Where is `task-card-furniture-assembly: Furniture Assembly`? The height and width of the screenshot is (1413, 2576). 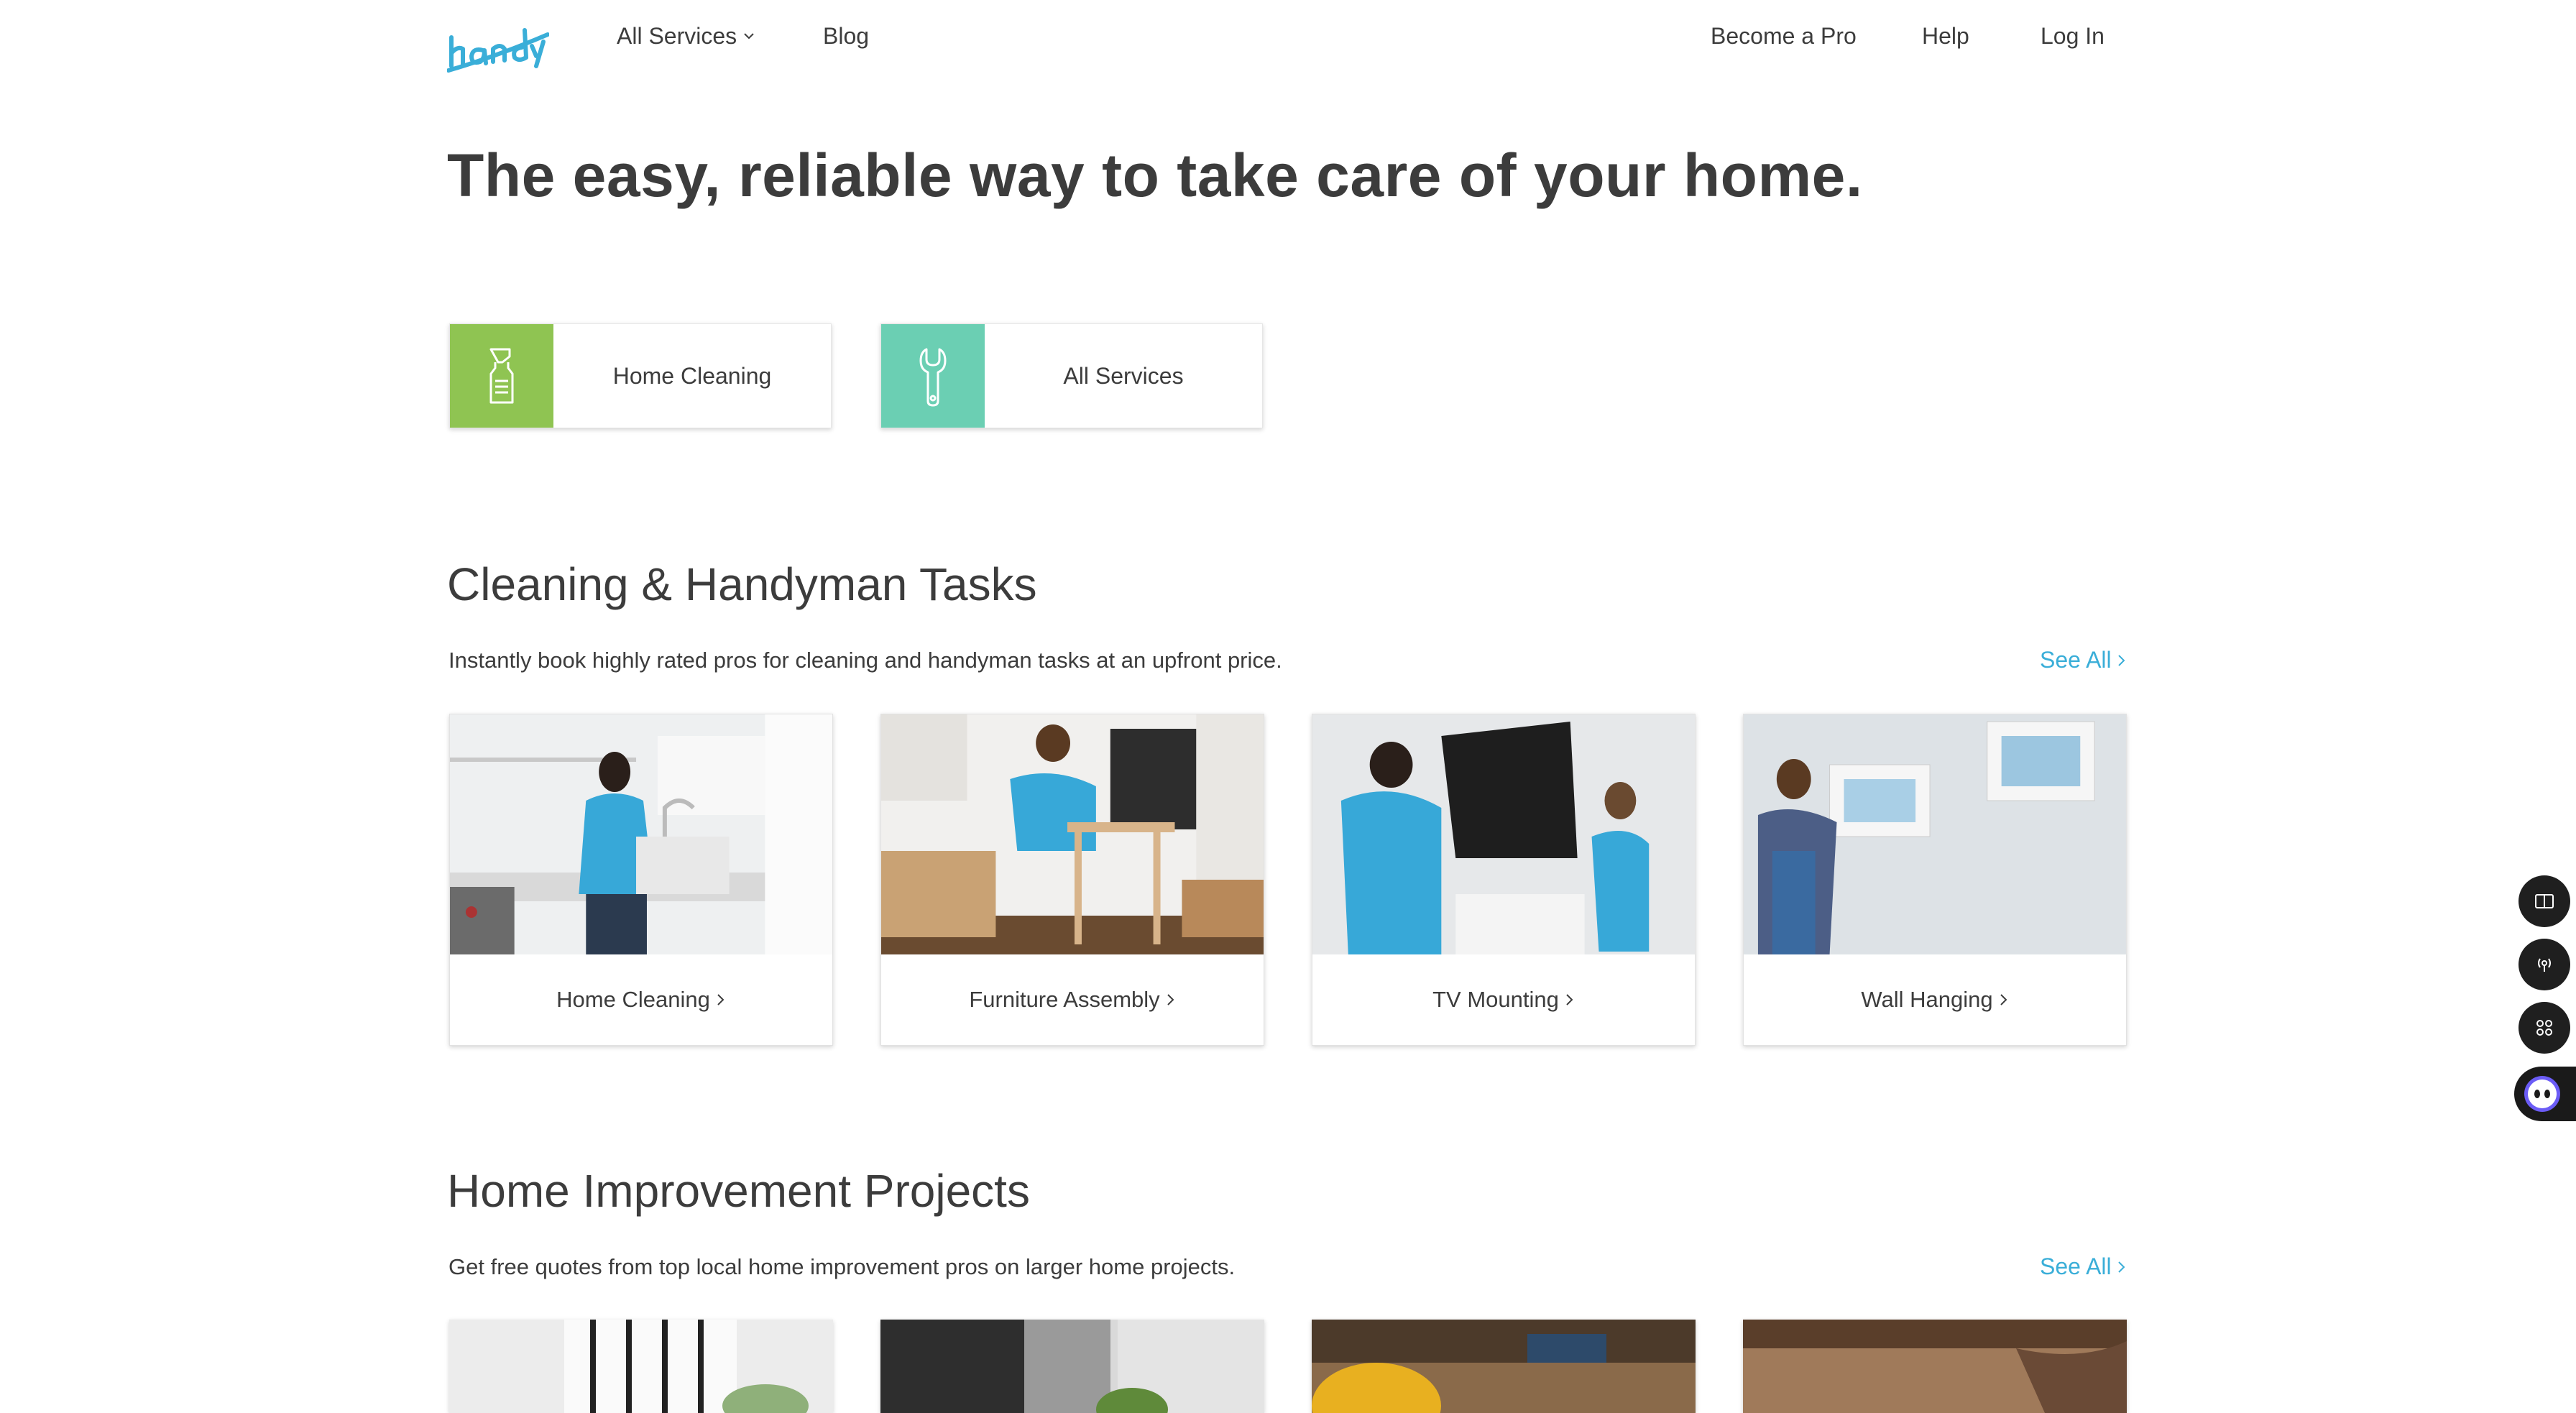 task-card-furniture-assembly: Furniture Assembly is located at coordinates (1072, 880).